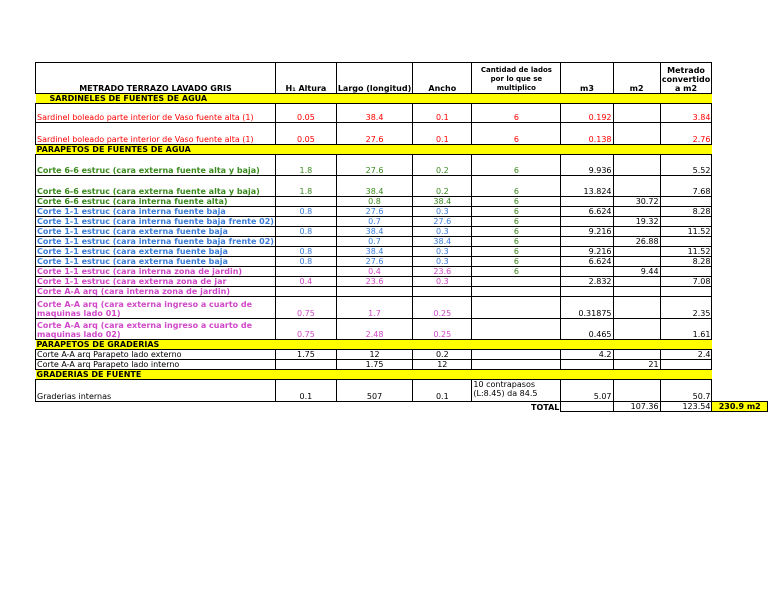  I want to click on grand-total-badge: 230.9 m2, so click(739, 406).